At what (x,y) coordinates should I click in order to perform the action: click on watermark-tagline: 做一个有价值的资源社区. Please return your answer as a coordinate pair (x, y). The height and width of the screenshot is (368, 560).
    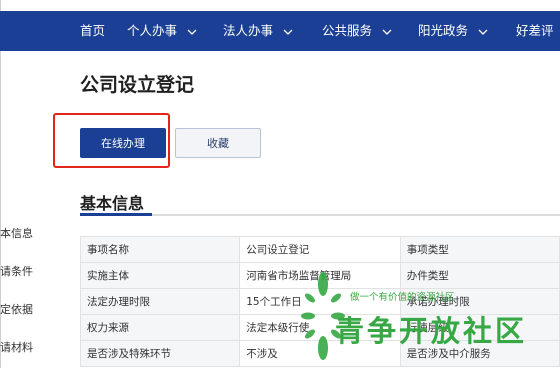
    Looking at the image, I should click on (402, 297).